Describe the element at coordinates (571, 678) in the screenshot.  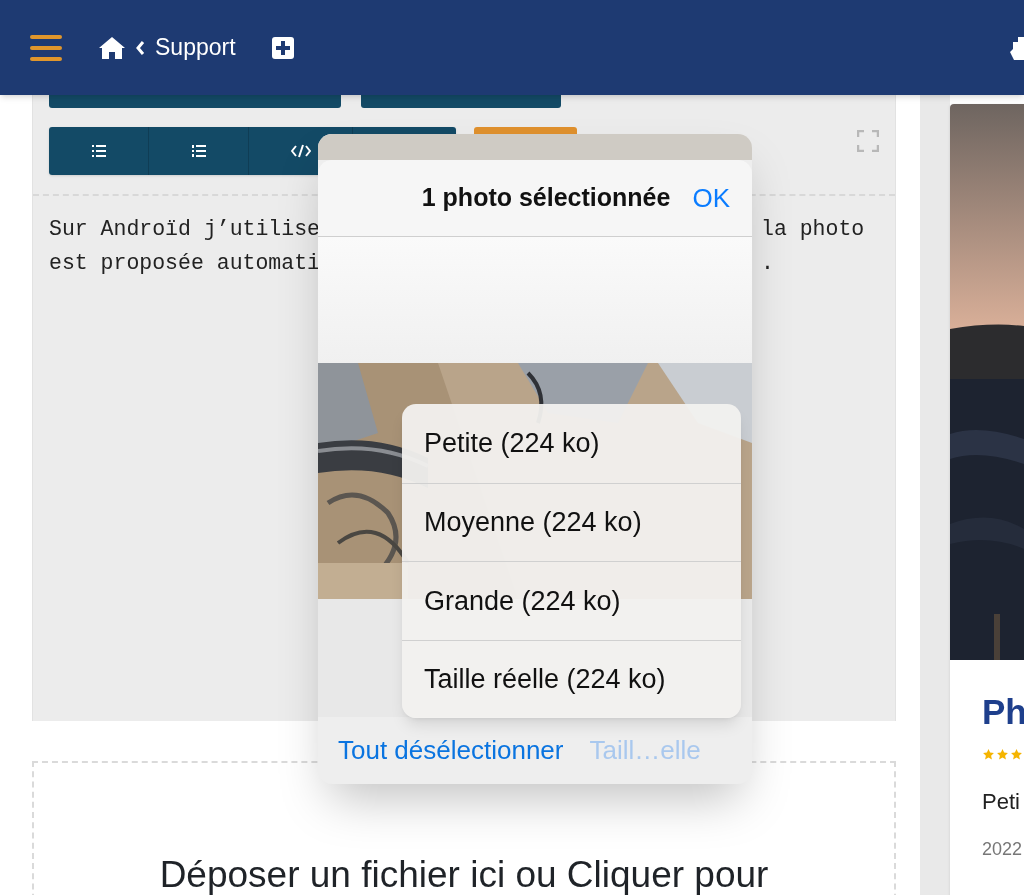
I see `size-option: Taille réelle (224 ko)` at that location.